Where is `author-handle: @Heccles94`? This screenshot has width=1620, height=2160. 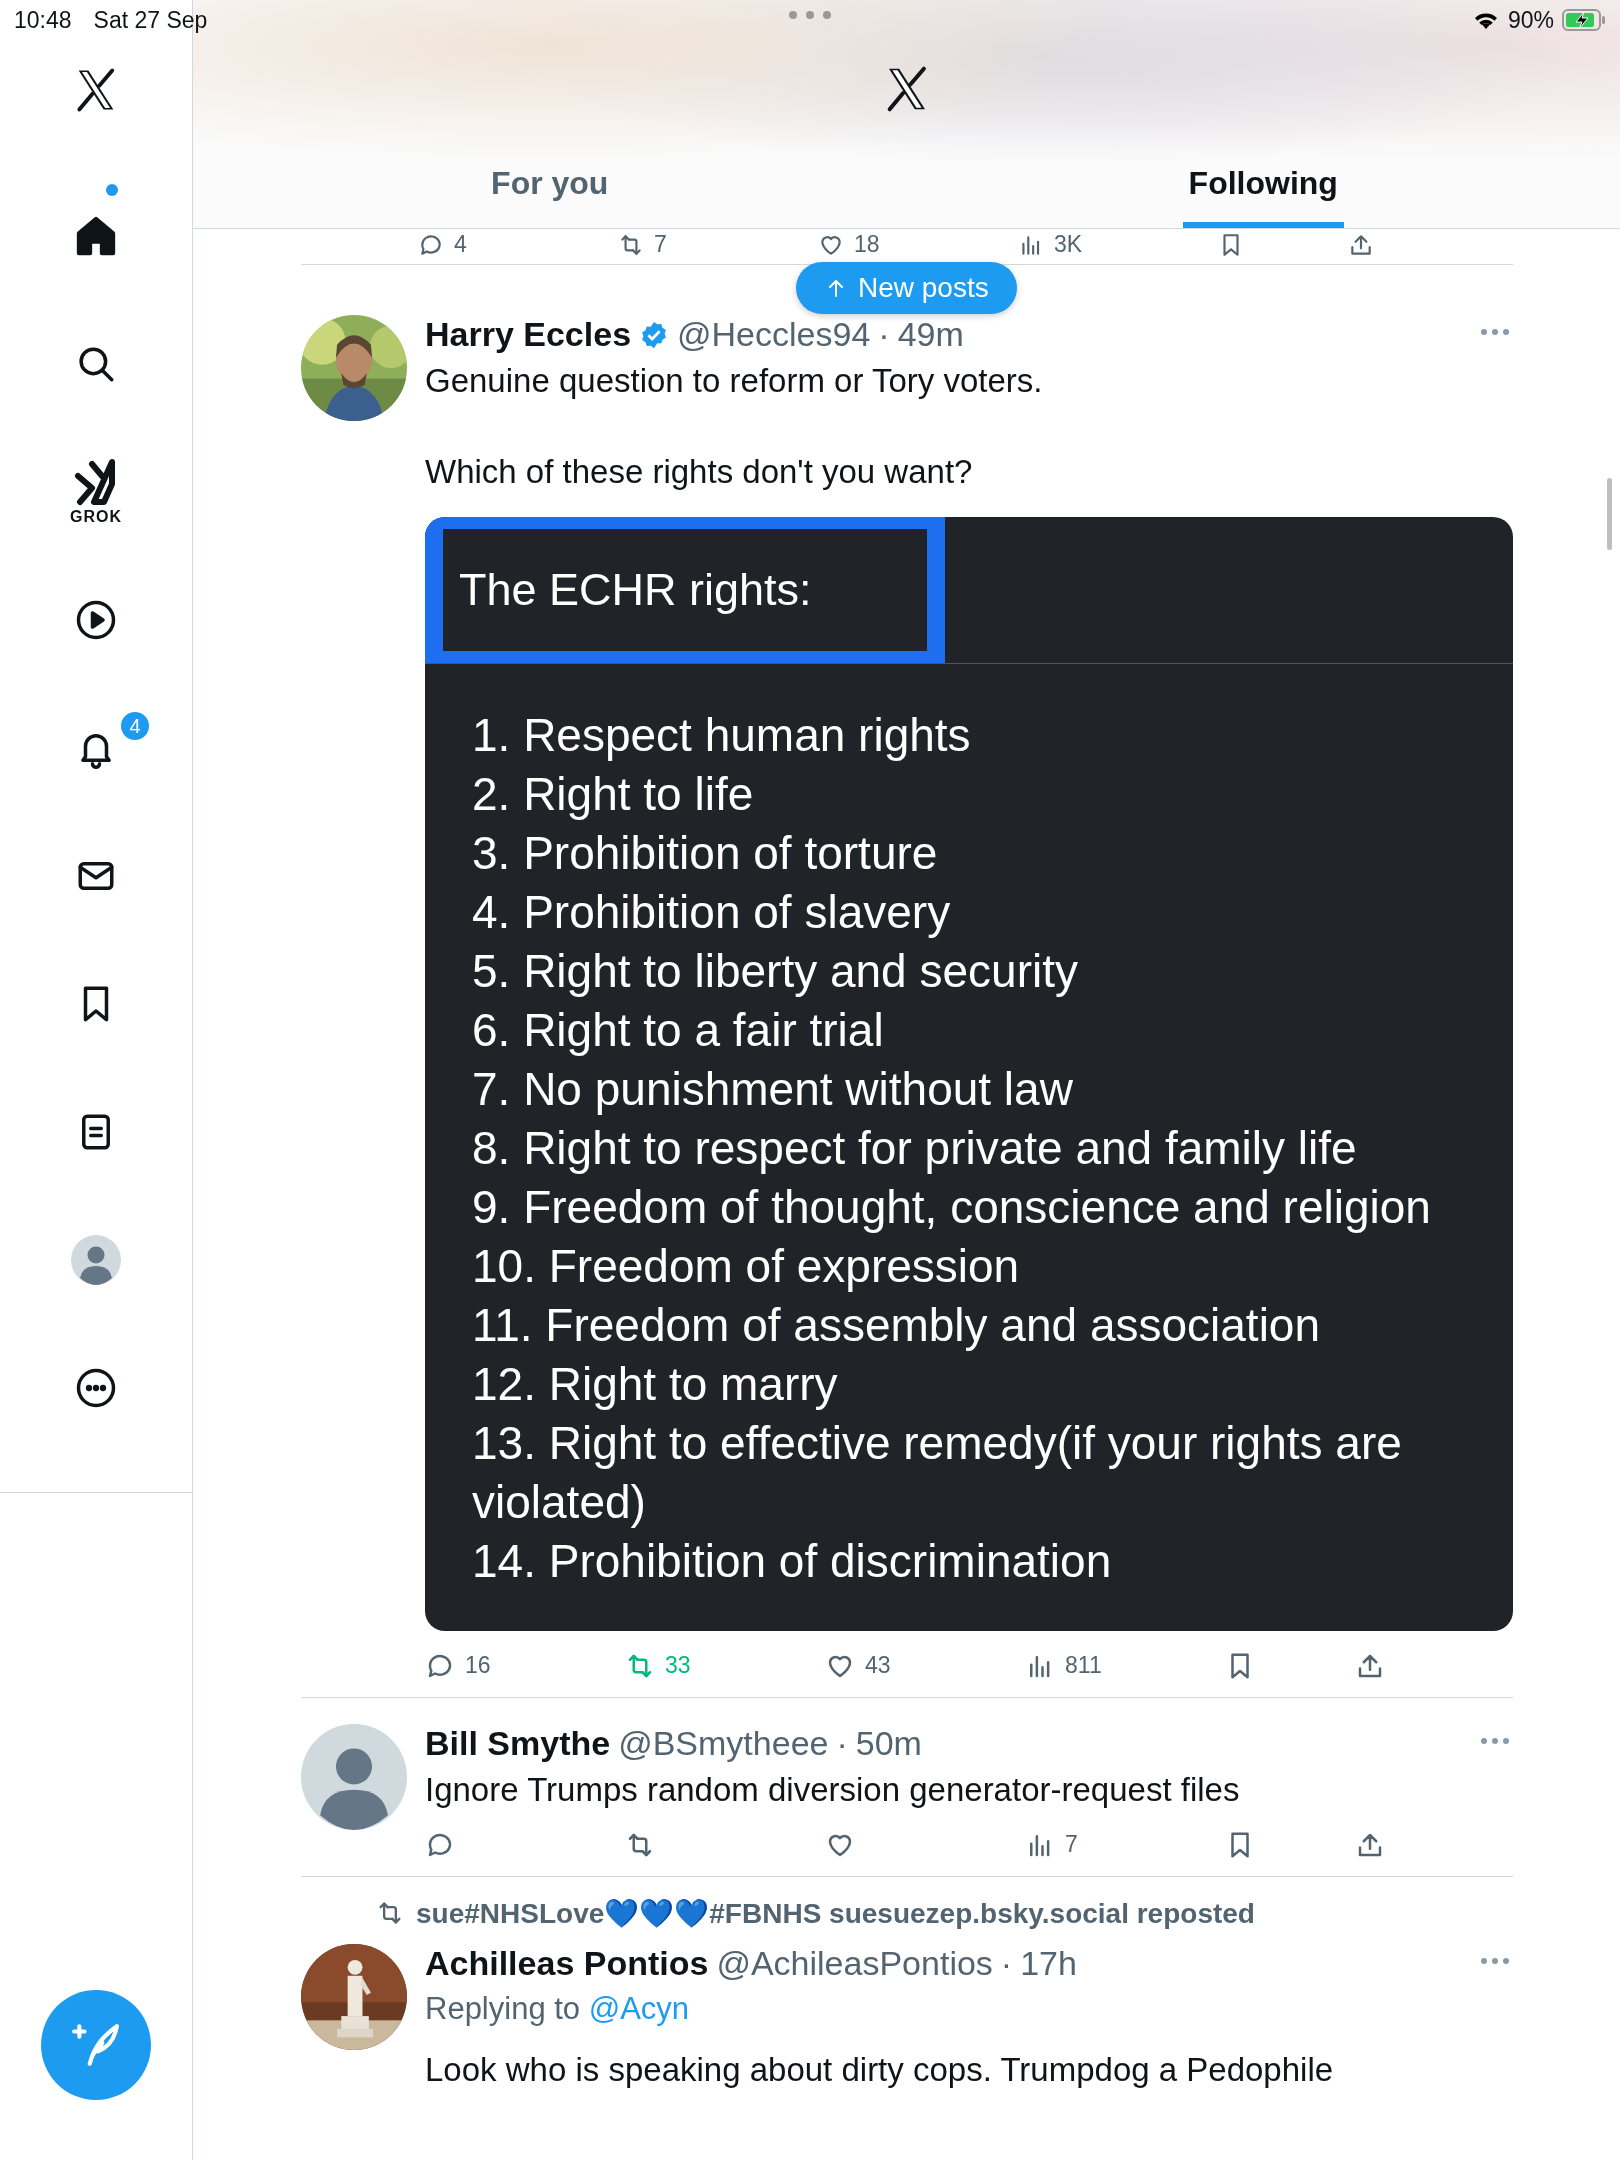 author-handle: @Heccles94 is located at coordinates (774, 334).